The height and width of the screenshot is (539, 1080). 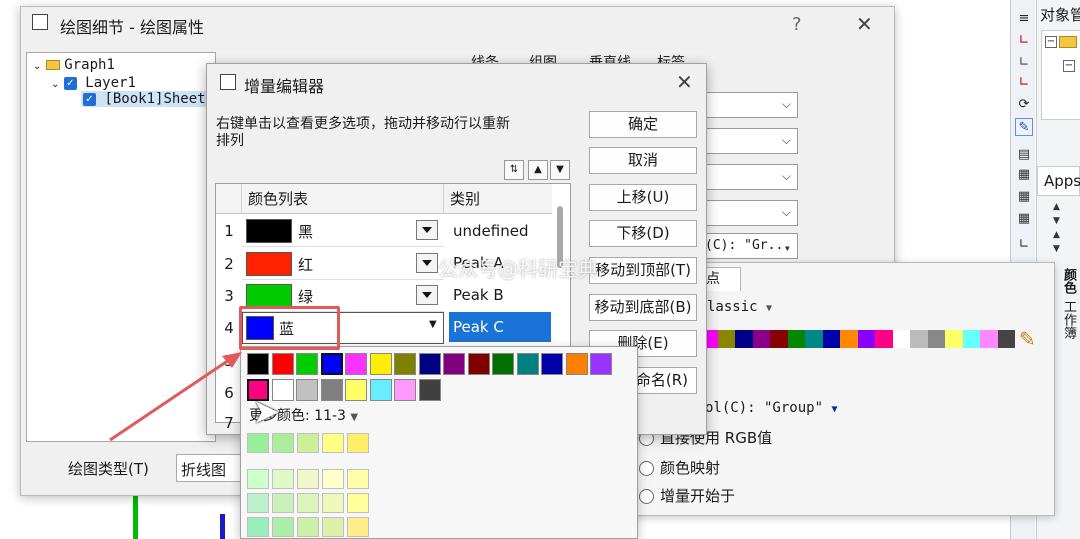 I want to click on edit-icon: ✎, so click(x=1024, y=127).